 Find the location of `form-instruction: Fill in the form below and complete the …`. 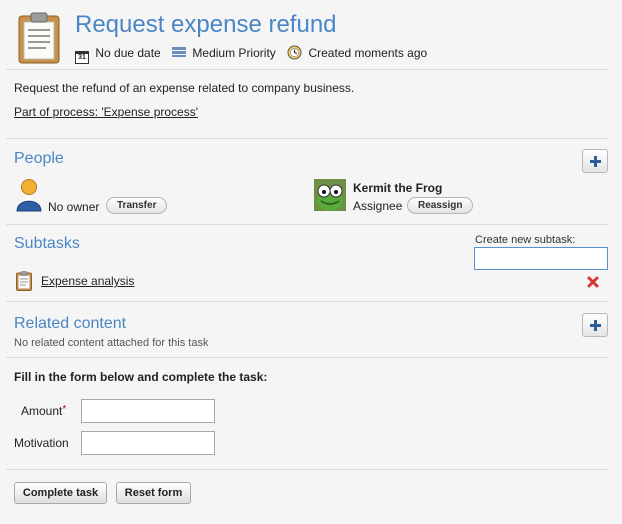

form-instruction: Fill in the form below and complete the … is located at coordinates (141, 377).